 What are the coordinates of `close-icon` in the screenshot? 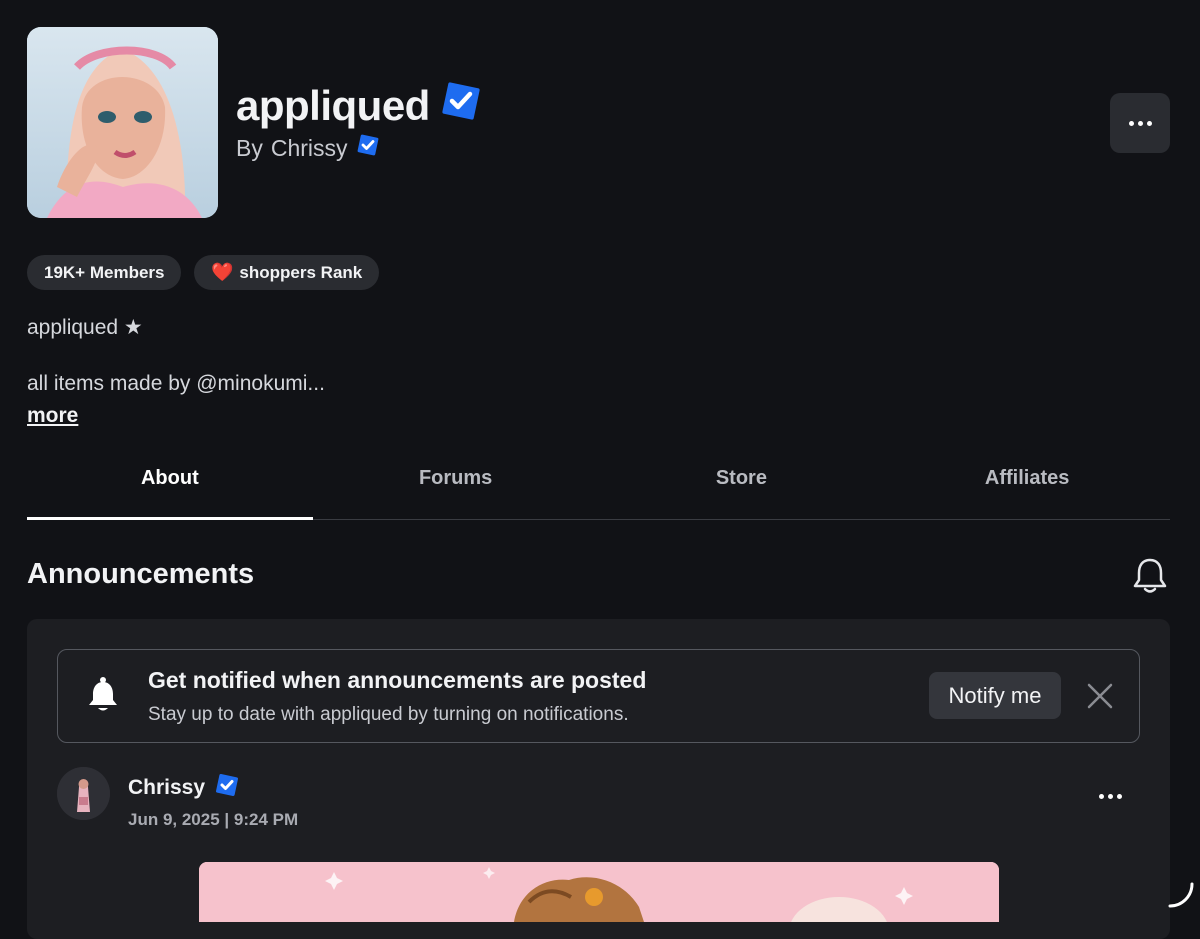 It's located at (1100, 696).